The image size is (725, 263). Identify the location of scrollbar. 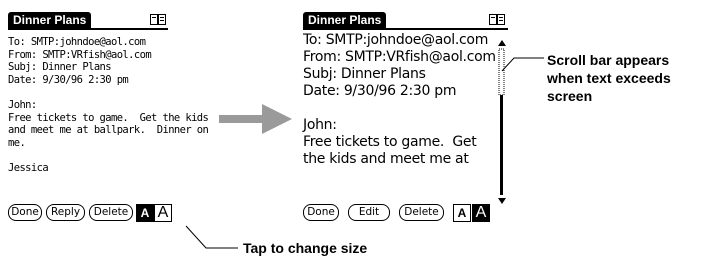
(502, 123).